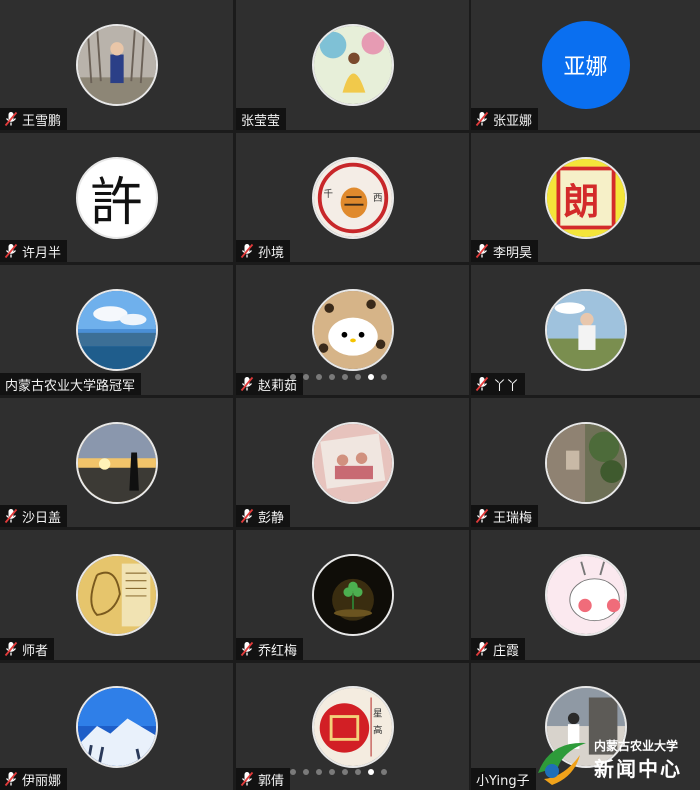 This screenshot has width=700, height=790. What do you see at coordinates (70, 386) in the screenshot?
I see `participant-name: 内蒙古农业大学路冠军` at bounding box center [70, 386].